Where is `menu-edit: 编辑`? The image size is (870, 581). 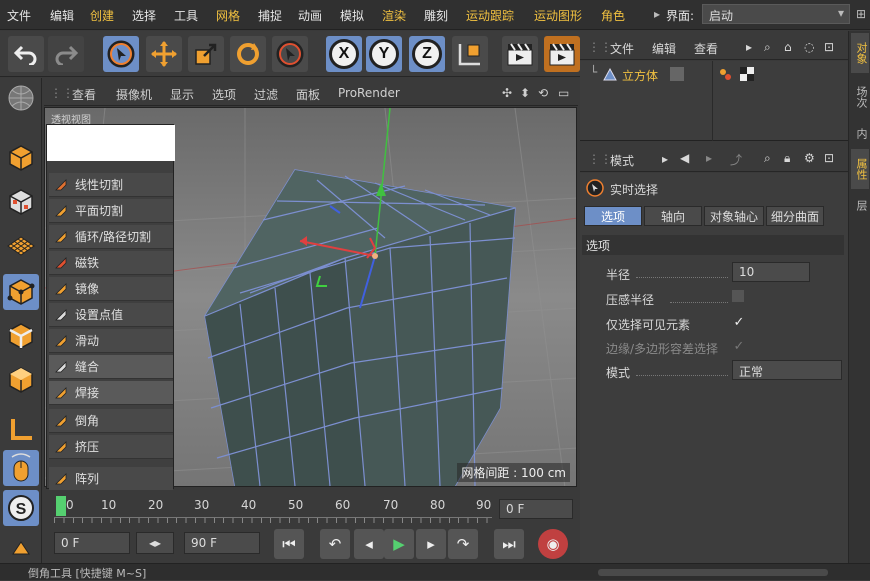
menu-edit: 编辑 is located at coordinates (62, 15).